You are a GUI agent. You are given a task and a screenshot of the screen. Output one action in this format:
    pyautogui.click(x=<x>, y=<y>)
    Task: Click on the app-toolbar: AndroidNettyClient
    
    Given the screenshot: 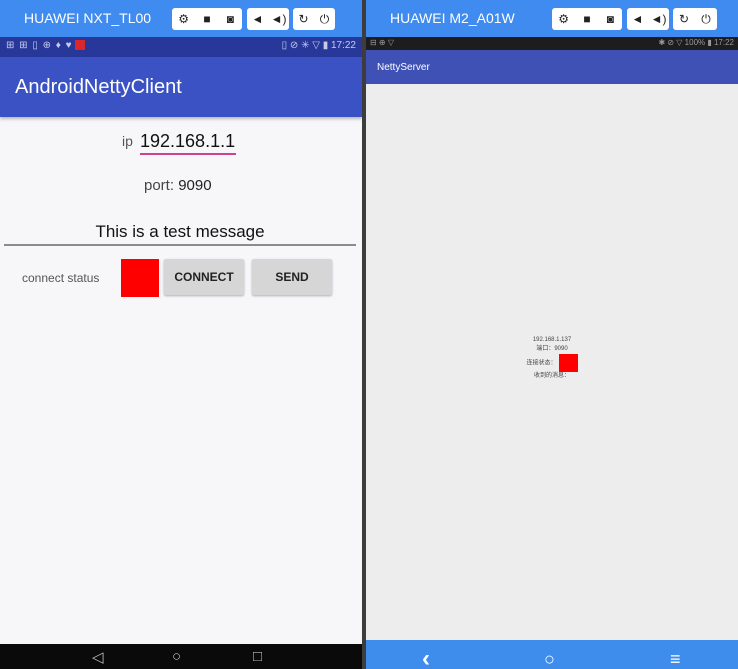 What is the action you would take?
    pyautogui.click(x=181, y=87)
    